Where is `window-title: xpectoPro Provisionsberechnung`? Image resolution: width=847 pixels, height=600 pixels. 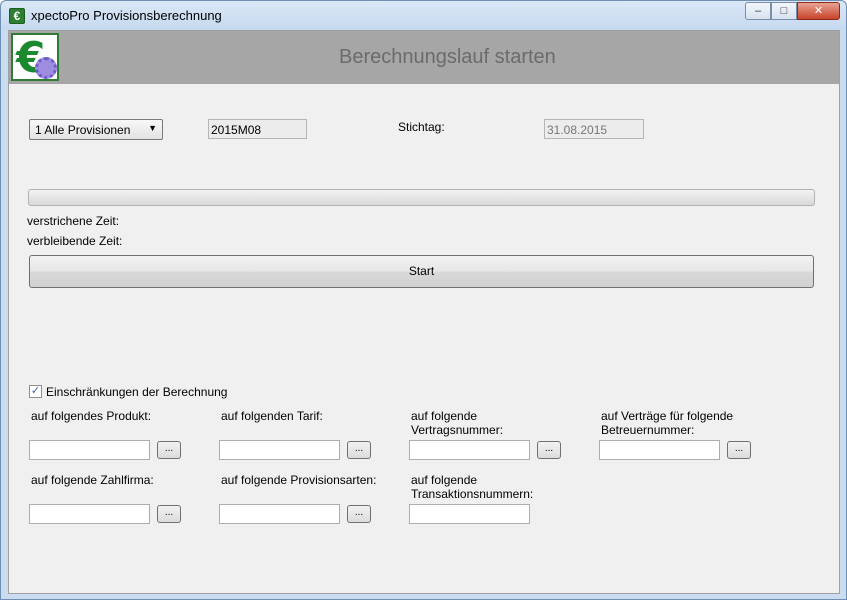
window-title: xpectoPro Provisionsberechnung is located at coordinates (126, 15).